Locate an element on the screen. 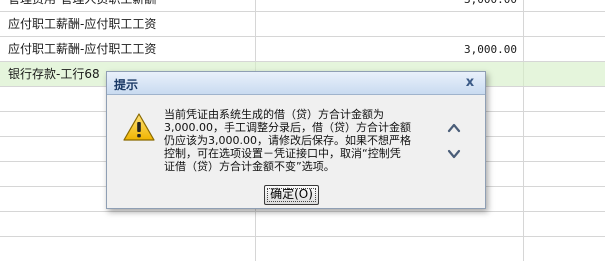 This screenshot has height=261, width=605. focus-ring is located at coordinates (291, 195).